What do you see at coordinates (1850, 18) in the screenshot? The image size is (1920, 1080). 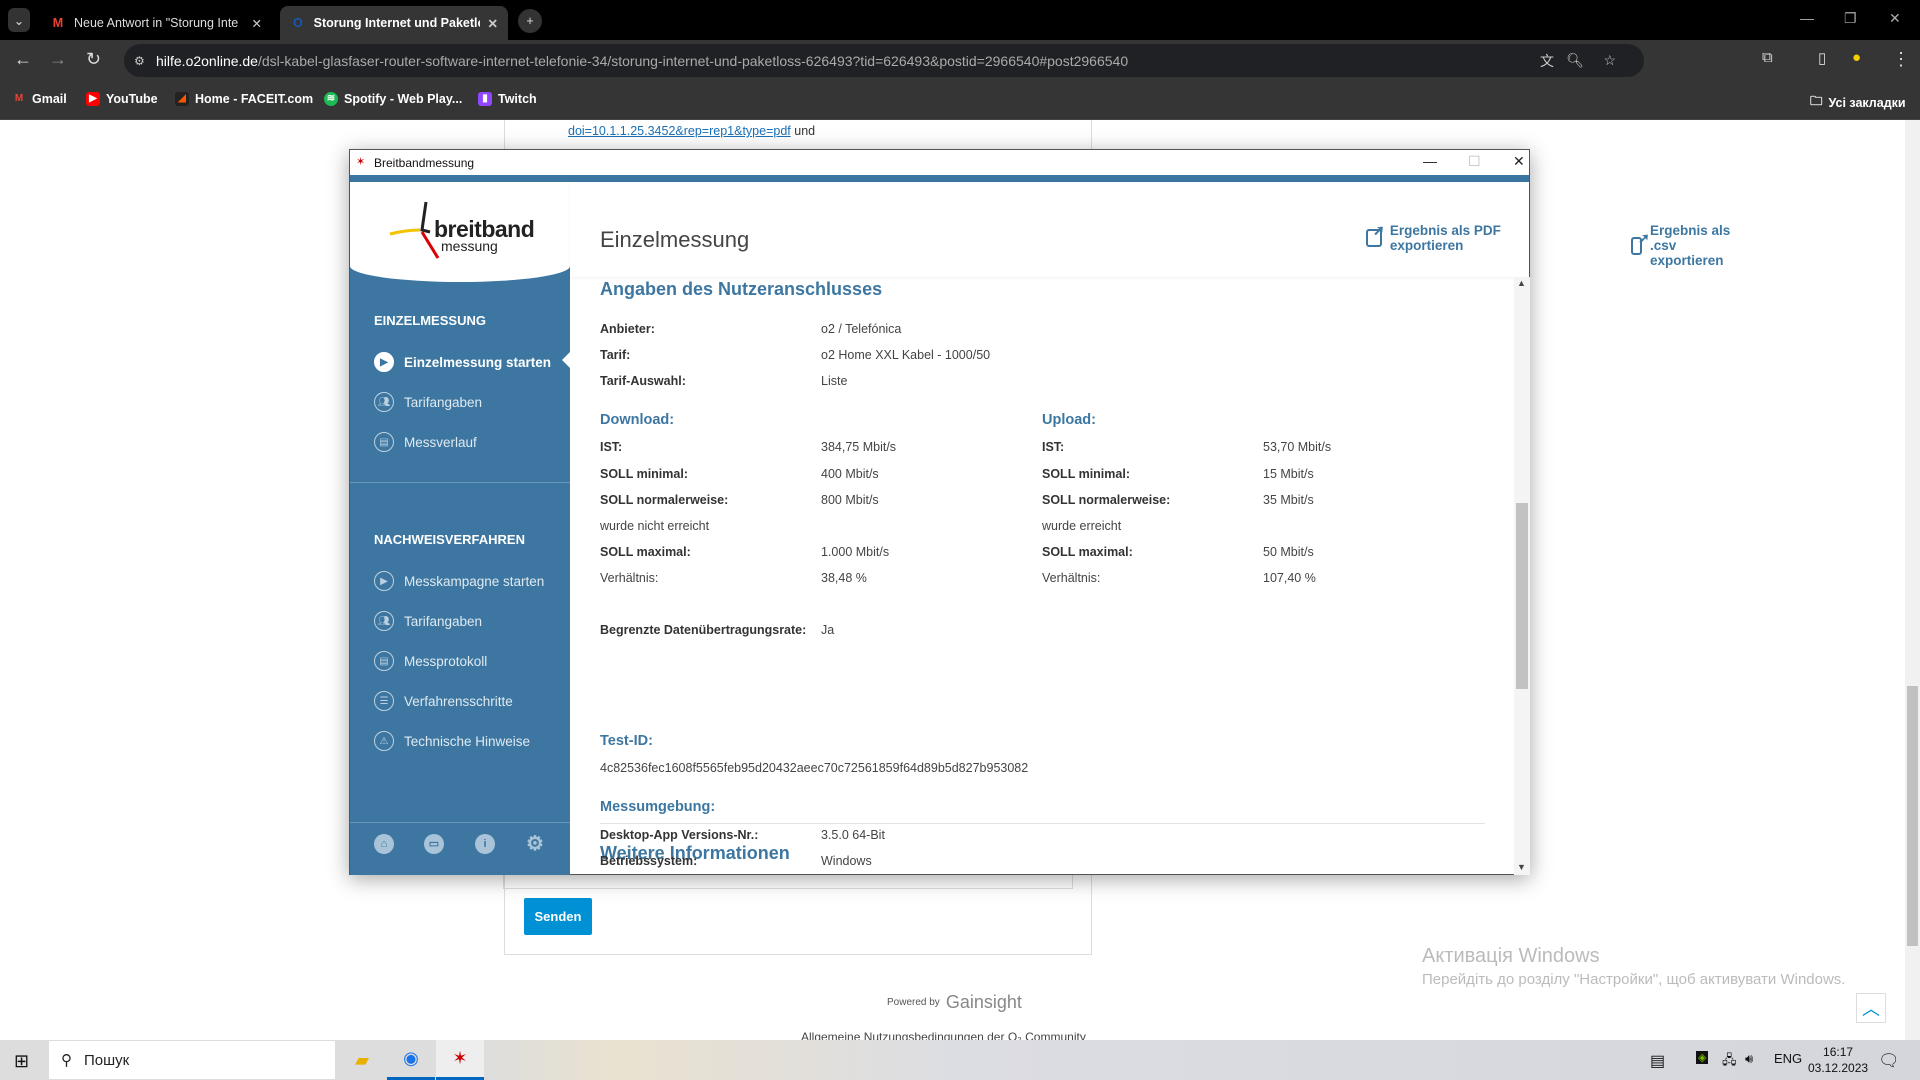 I see `restore-icon: ❐` at bounding box center [1850, 18].